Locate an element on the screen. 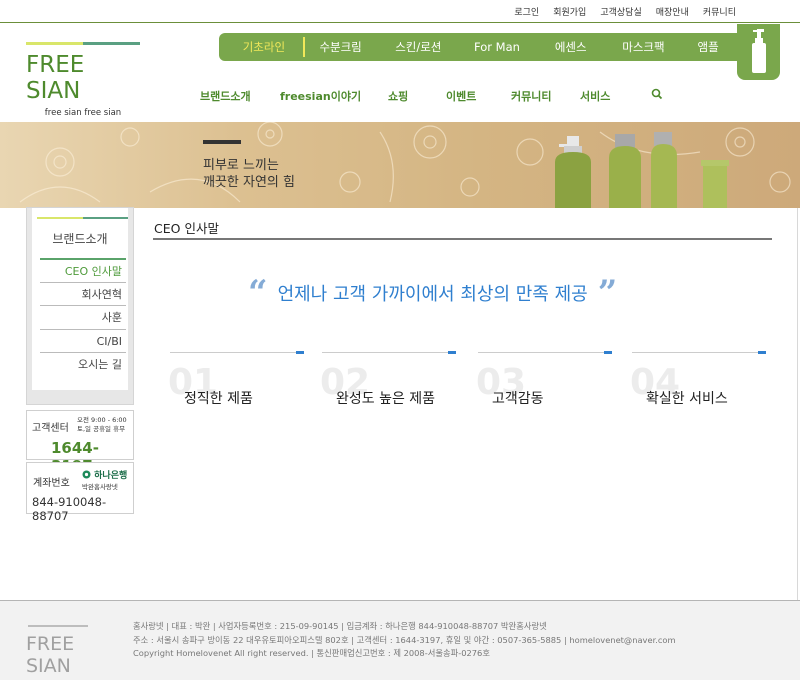 The height and width of the screenshot is (680, 800). sidebar-item-ci-bi: CI/BI is located at coordinates (83, 340).